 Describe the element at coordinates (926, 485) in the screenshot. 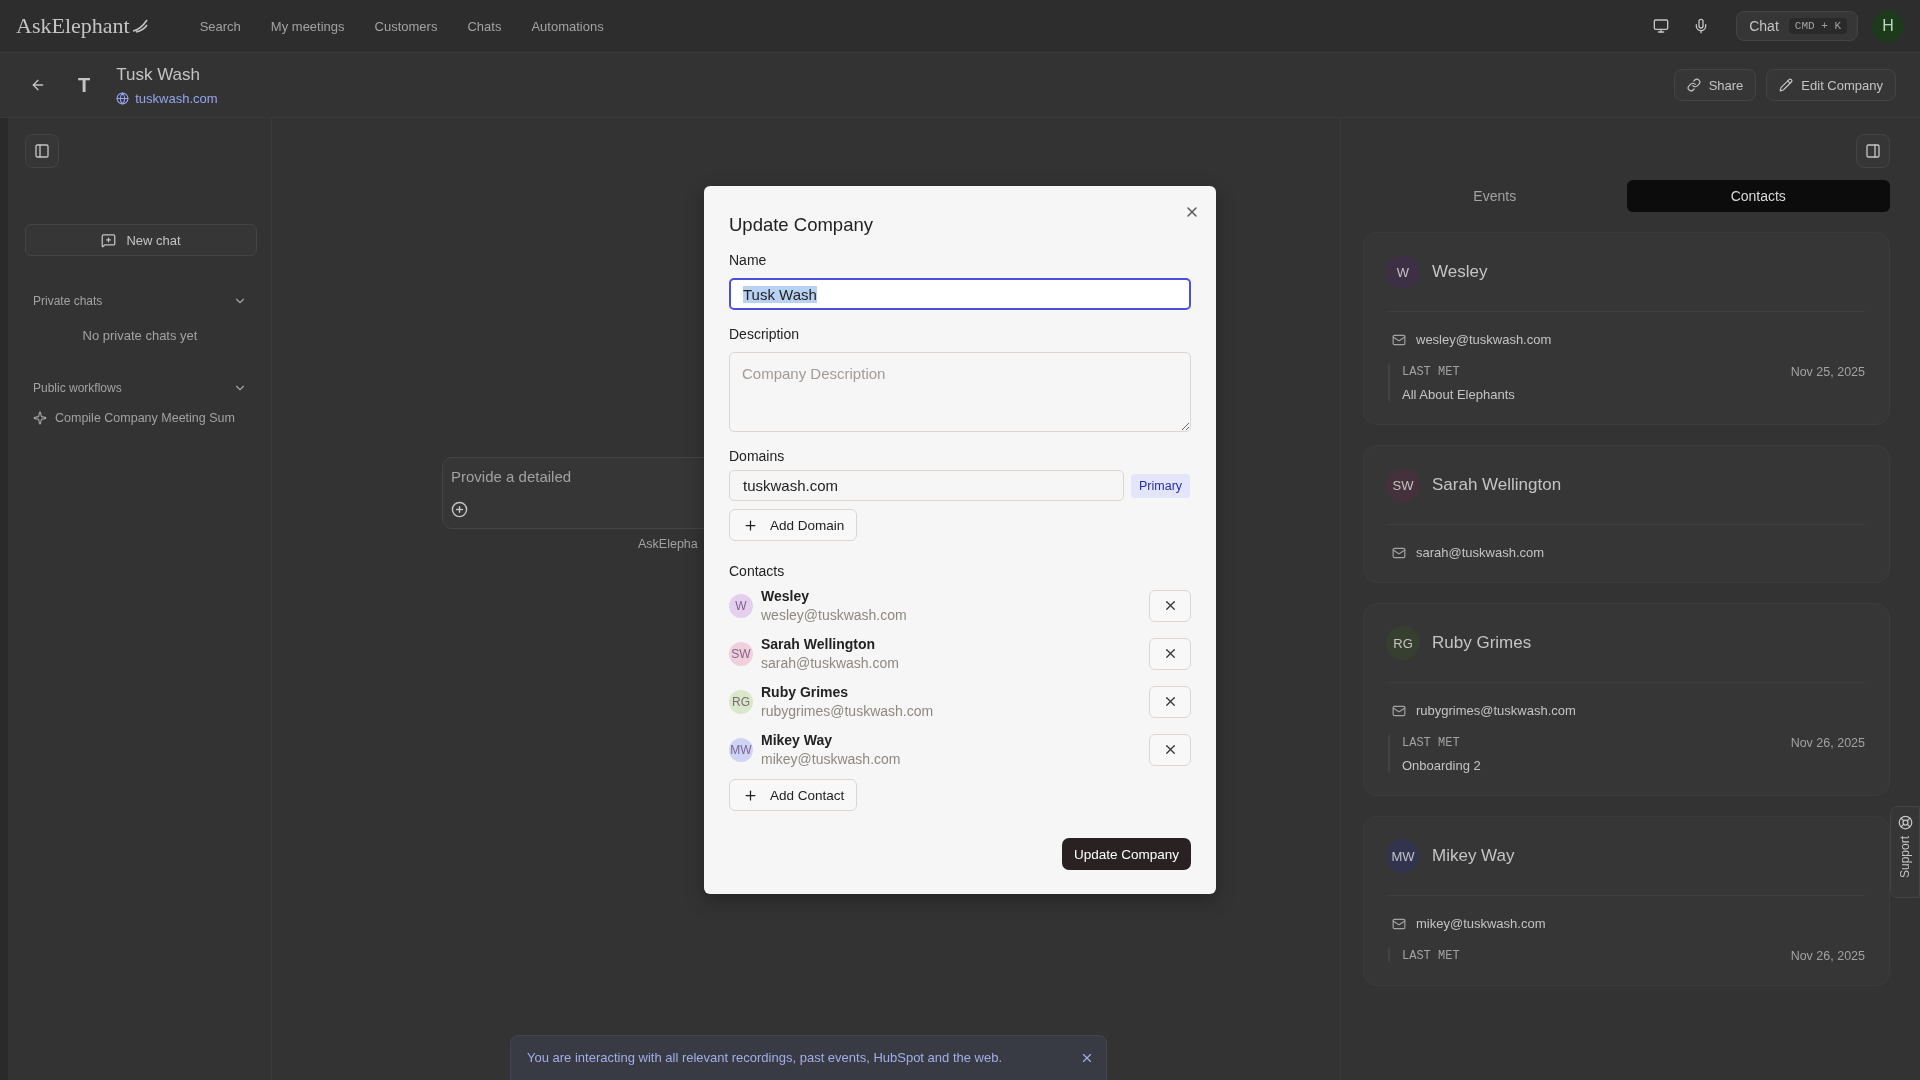

I see `domain-field: tuskwash.com` at that location.